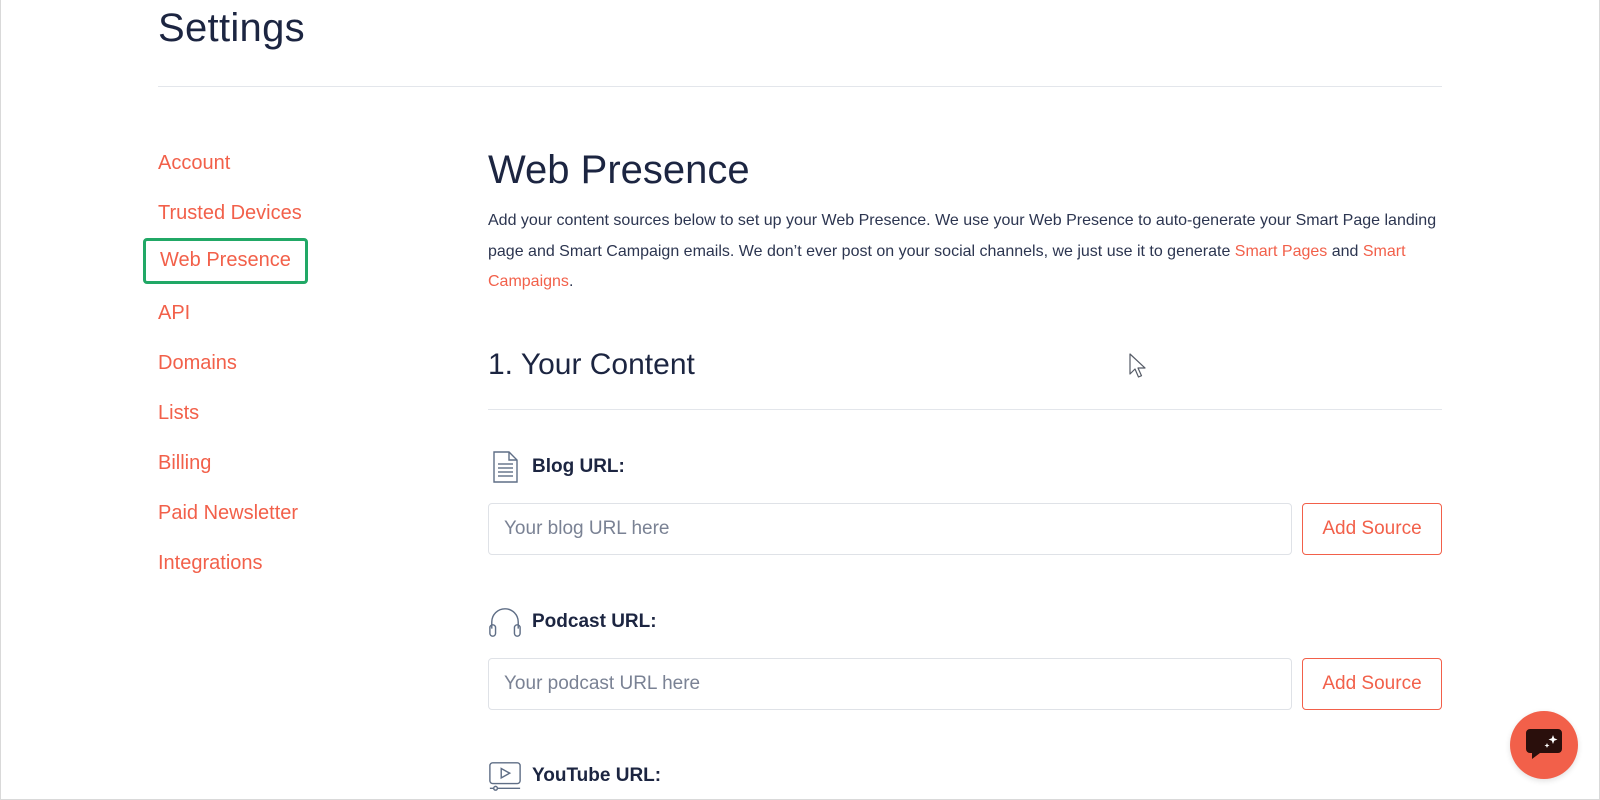 This screenshot has width=1600, height=800. I want to click on smart-pages-link: Smart Pages, so click(1281, 251).